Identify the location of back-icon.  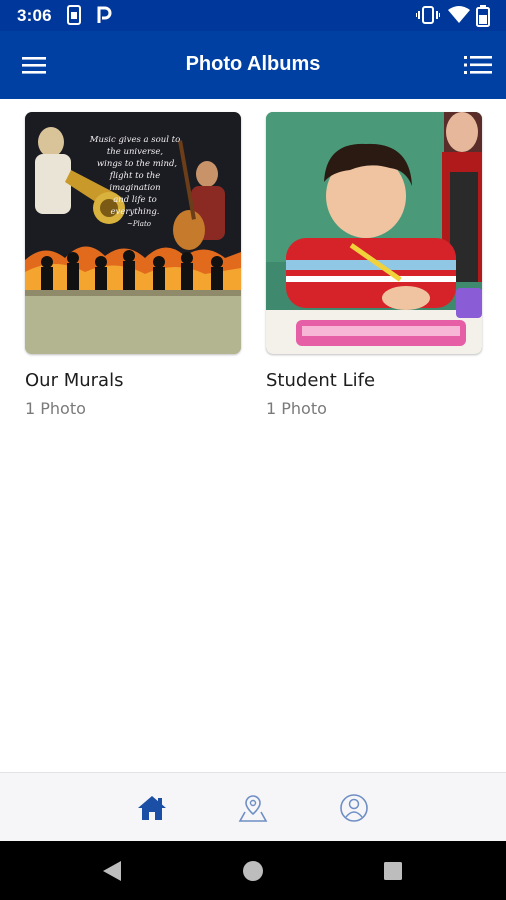
(112, 871).